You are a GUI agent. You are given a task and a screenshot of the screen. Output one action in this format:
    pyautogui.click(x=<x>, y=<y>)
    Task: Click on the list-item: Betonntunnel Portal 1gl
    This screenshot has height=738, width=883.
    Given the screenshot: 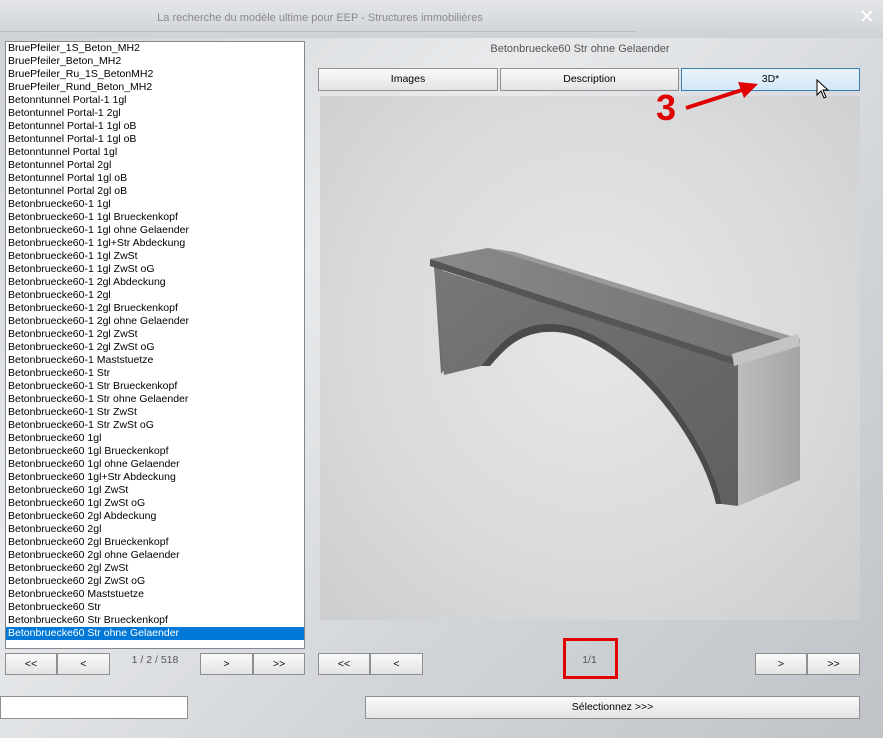 What is the action you would take?
    pyautogui.click(x=155, y=152)
    